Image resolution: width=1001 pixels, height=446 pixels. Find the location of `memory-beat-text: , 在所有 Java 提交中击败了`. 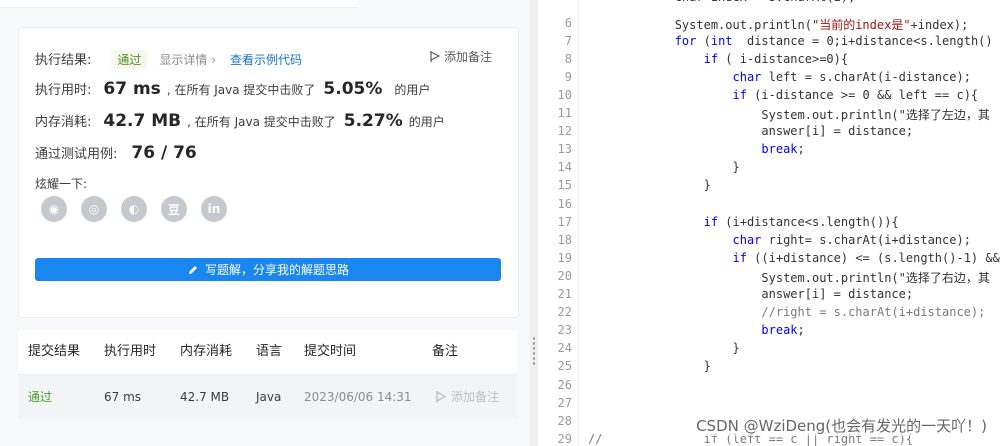

memory-beat-text: , 在所有 Java 提交中击败了 is located at coordinates (261, 122).